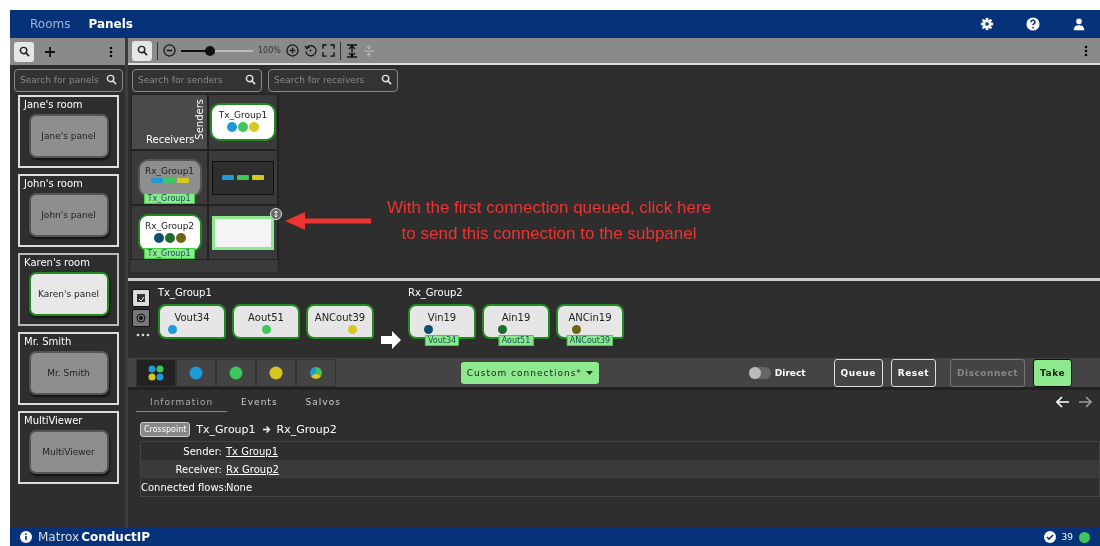 Image resolution: width=1100 pixels, height=546 pixels. What do you see at coordinates (48, 341) in the screenshot?
I see `room-name: Mr. Smith` at bounding box center [48, 341].